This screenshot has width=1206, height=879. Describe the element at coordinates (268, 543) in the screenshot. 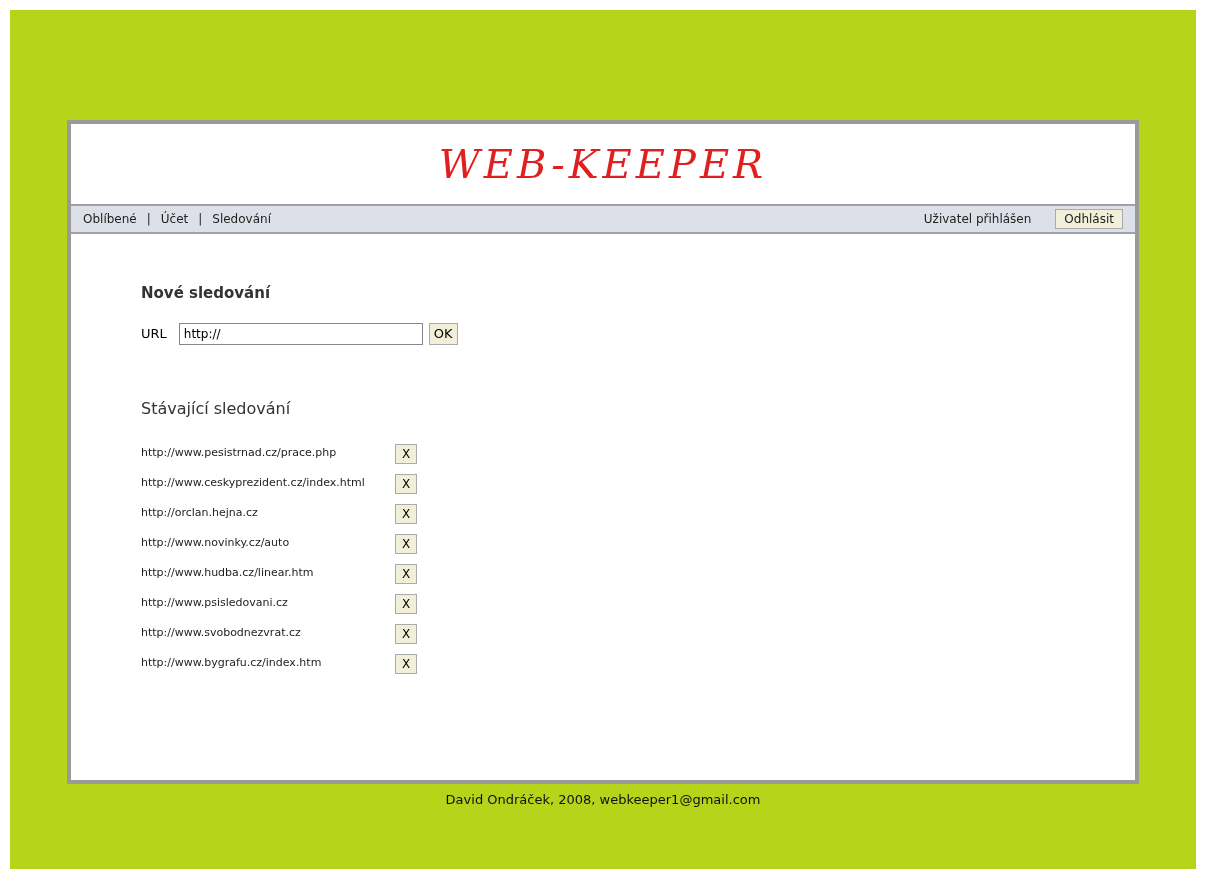

I see `watched-url: http://www.novinky.cz/auto` at that location.